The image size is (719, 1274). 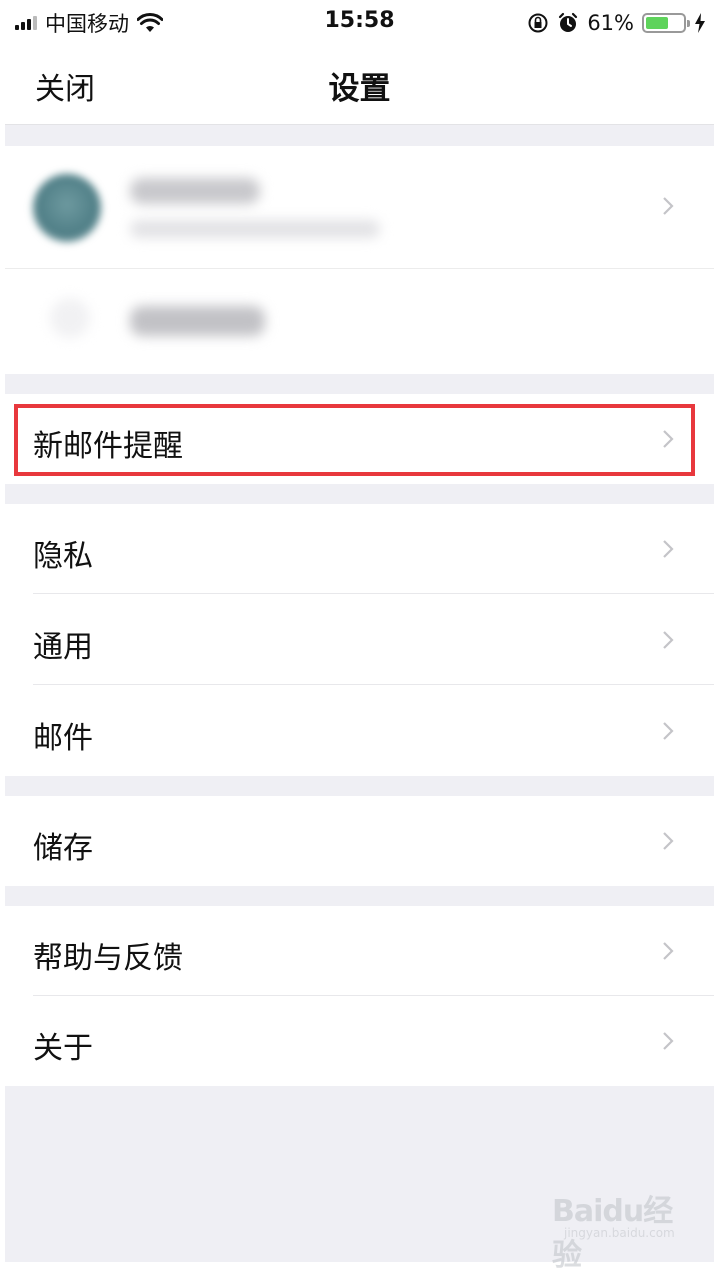 What do you see at coordinates (359, 207) in the screenshot?
I see `account-row-primary` at bounding box center [359, 207].